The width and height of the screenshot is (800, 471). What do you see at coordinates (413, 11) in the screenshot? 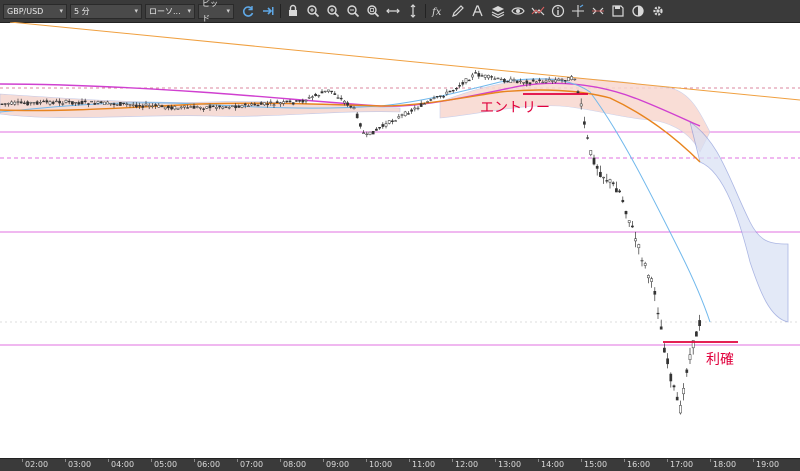
I see `vertical-fit-icon` at bounding box center [413, 11].